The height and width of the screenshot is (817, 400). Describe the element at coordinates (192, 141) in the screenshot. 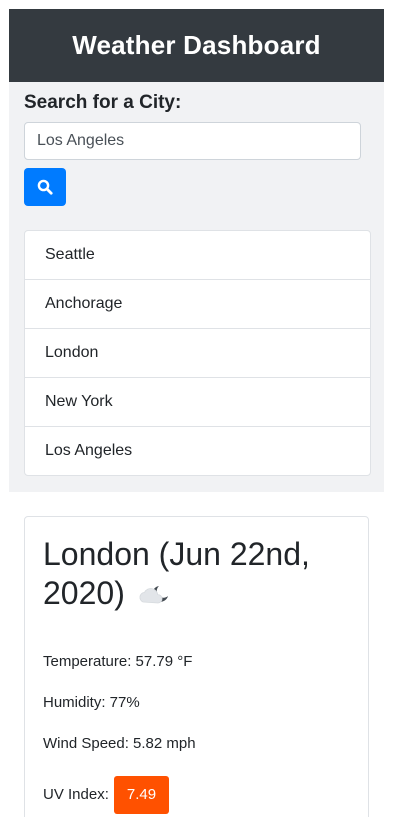

I see `city-search-input` at that location.